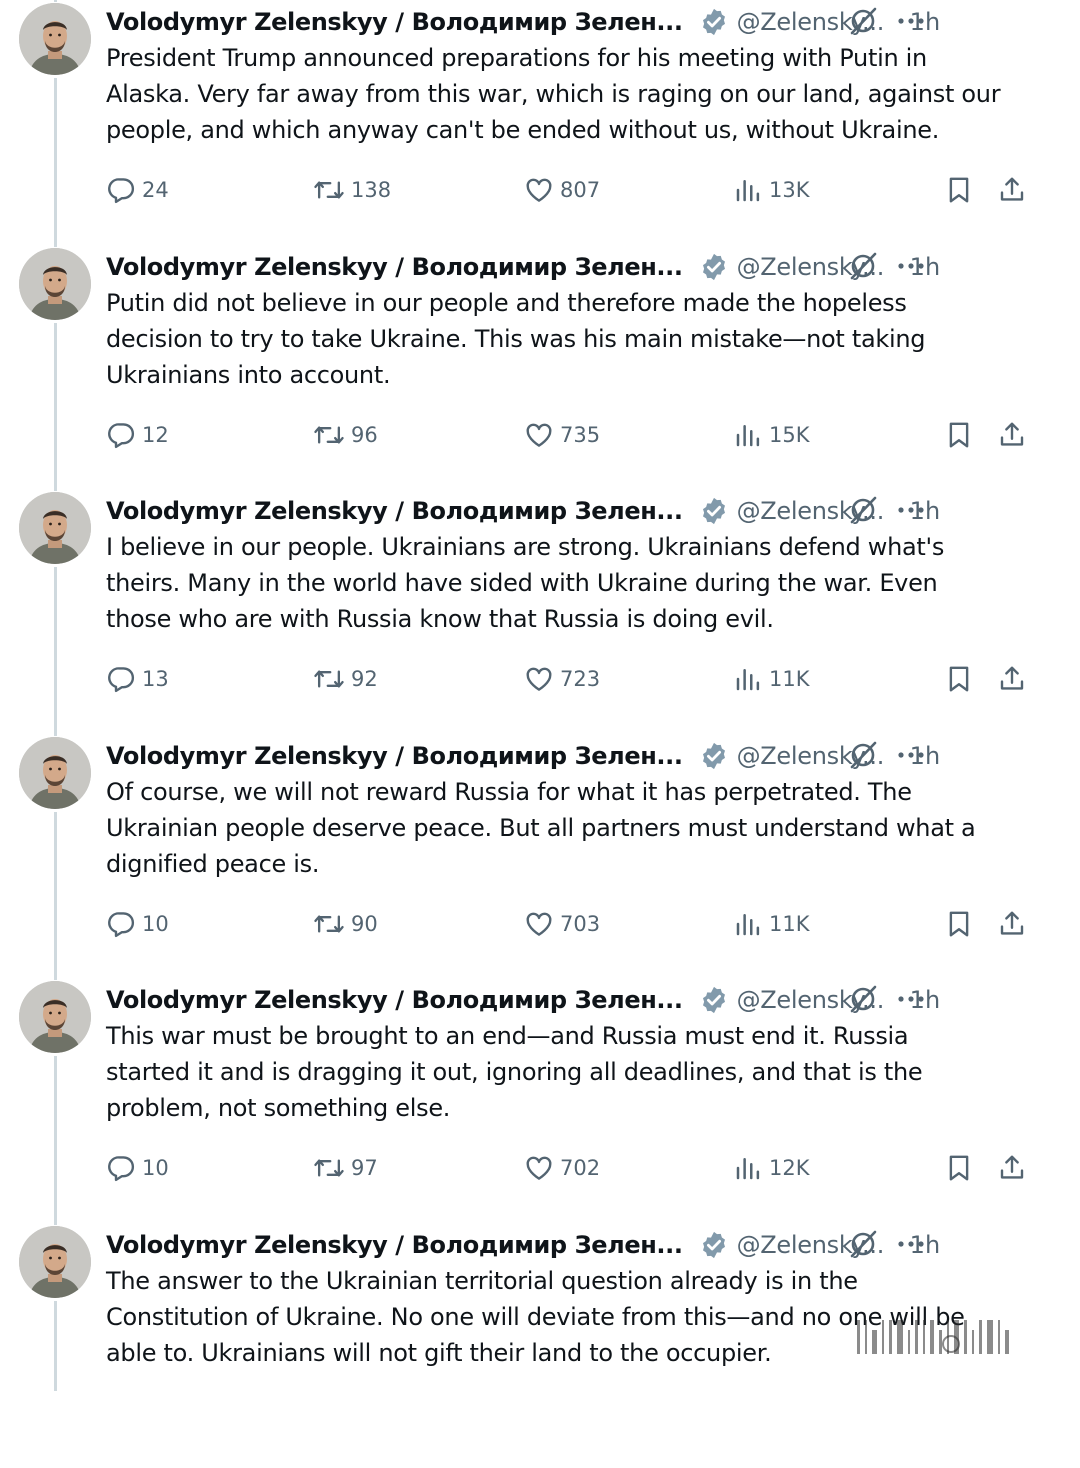  Describe the element at coordinates (137, 190) in the screenshot. I see `reply-button: 24` at that location.